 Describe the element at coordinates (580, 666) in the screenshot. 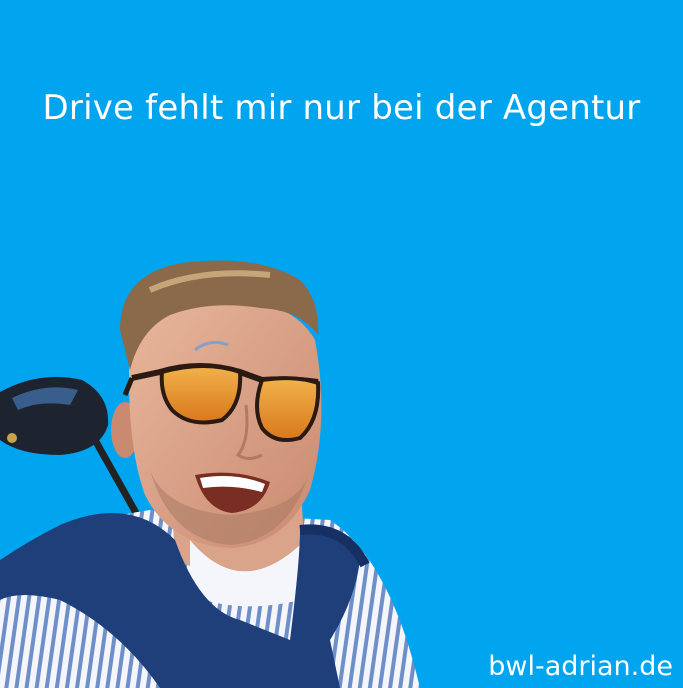

I see `site-watermark: bwl-adrian.de` at that location.